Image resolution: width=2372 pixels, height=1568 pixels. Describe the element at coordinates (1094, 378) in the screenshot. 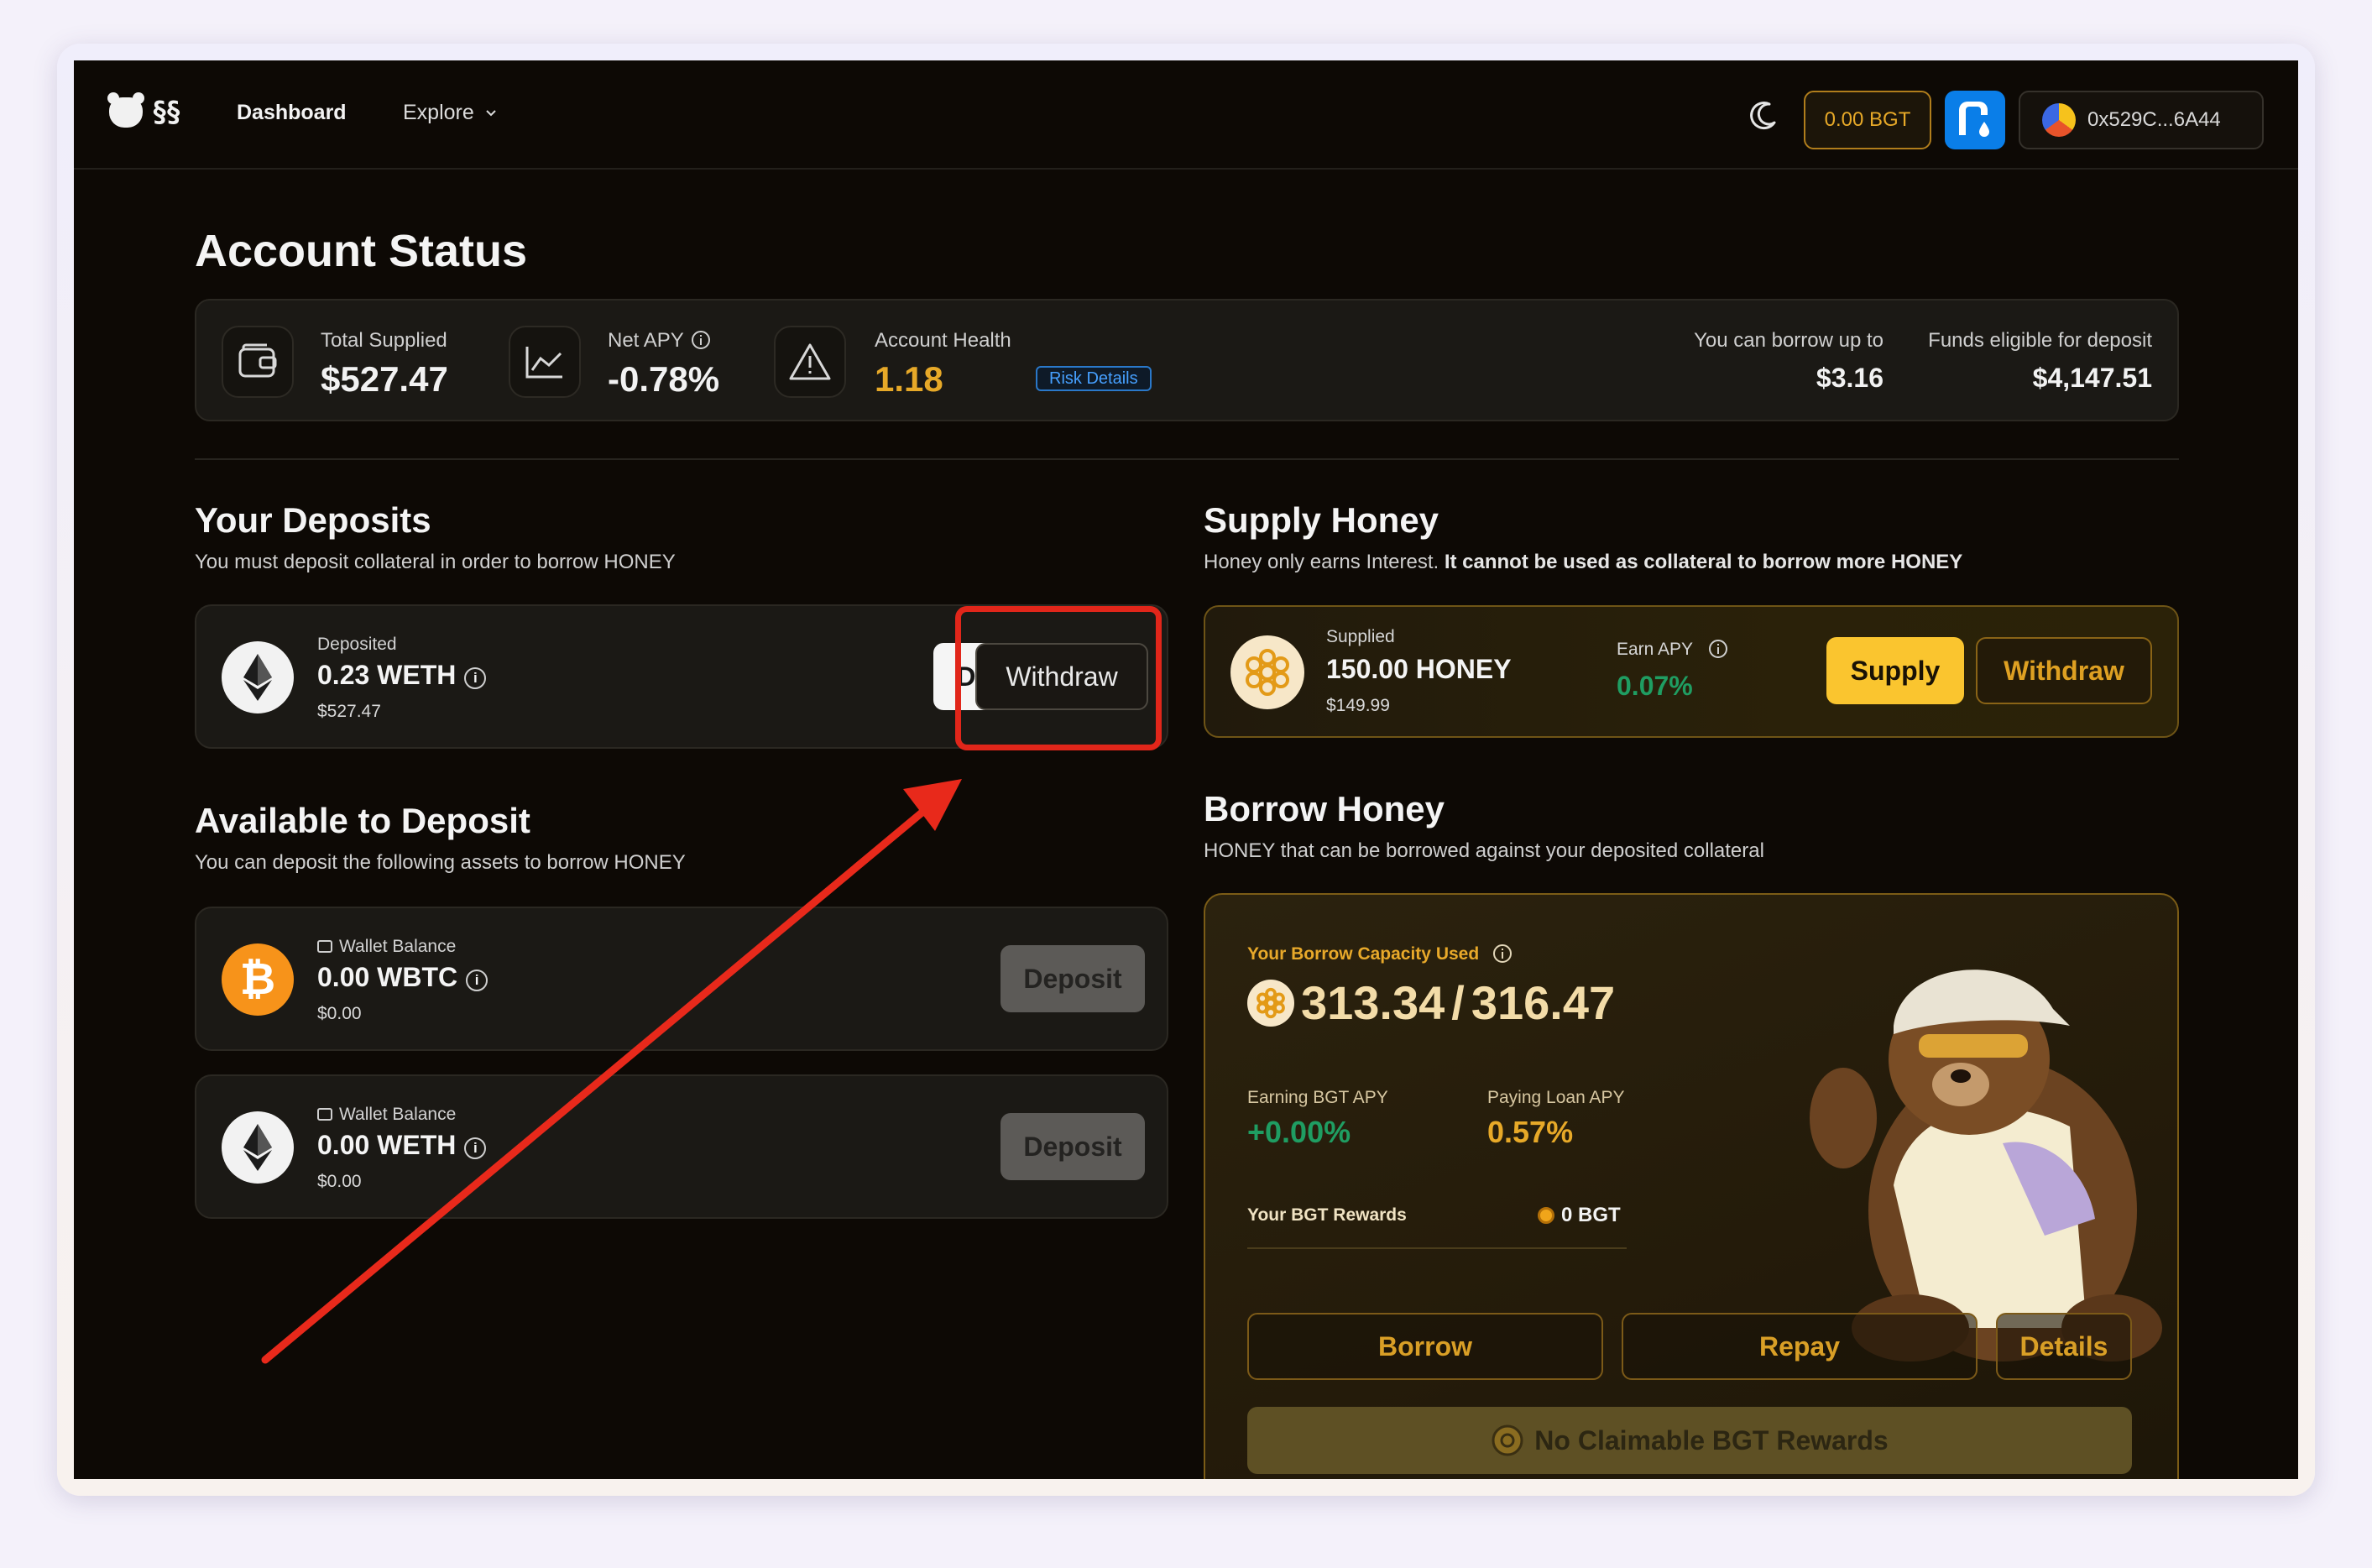

I see `risk-details-link: Risk Details` at that location.